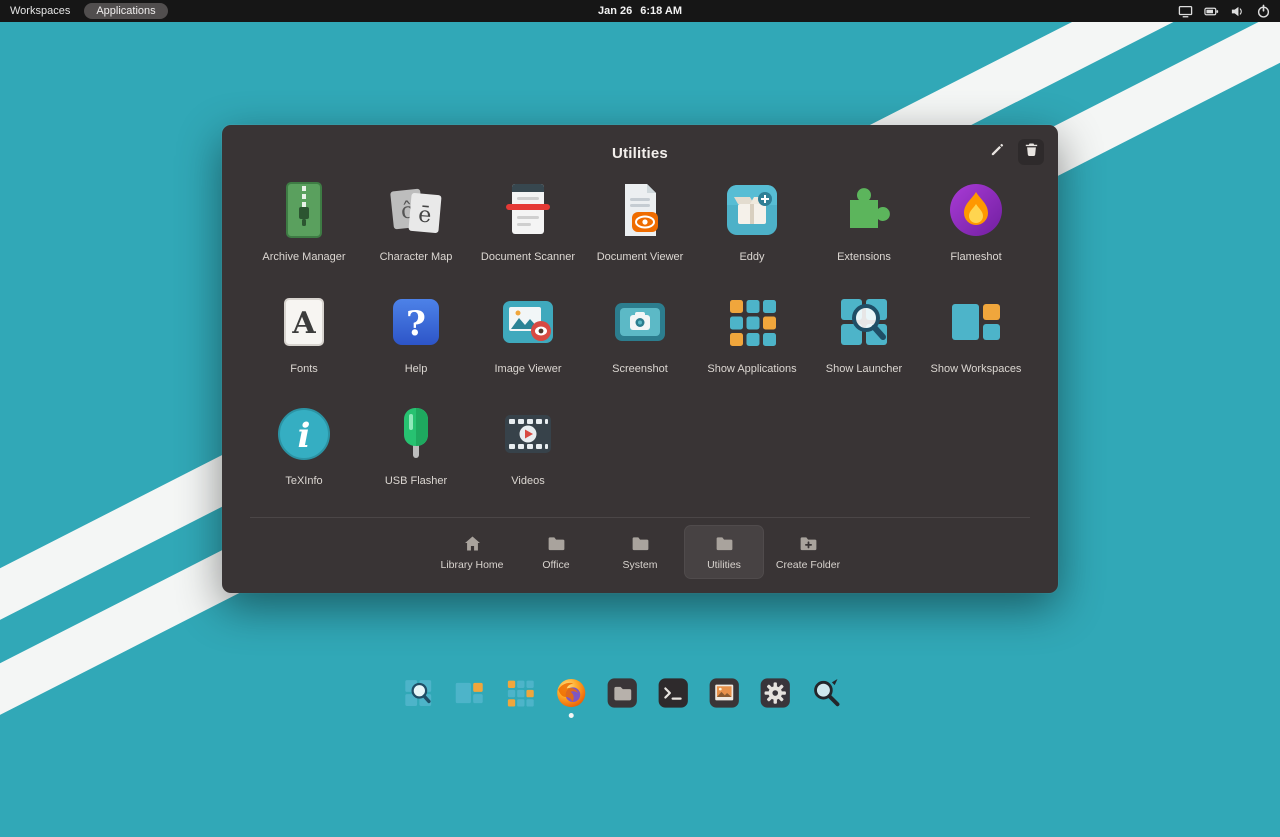  Describe the element at coordinates (304, 481) in the screenshot. I see `app-label: TeXInfo` at that location.